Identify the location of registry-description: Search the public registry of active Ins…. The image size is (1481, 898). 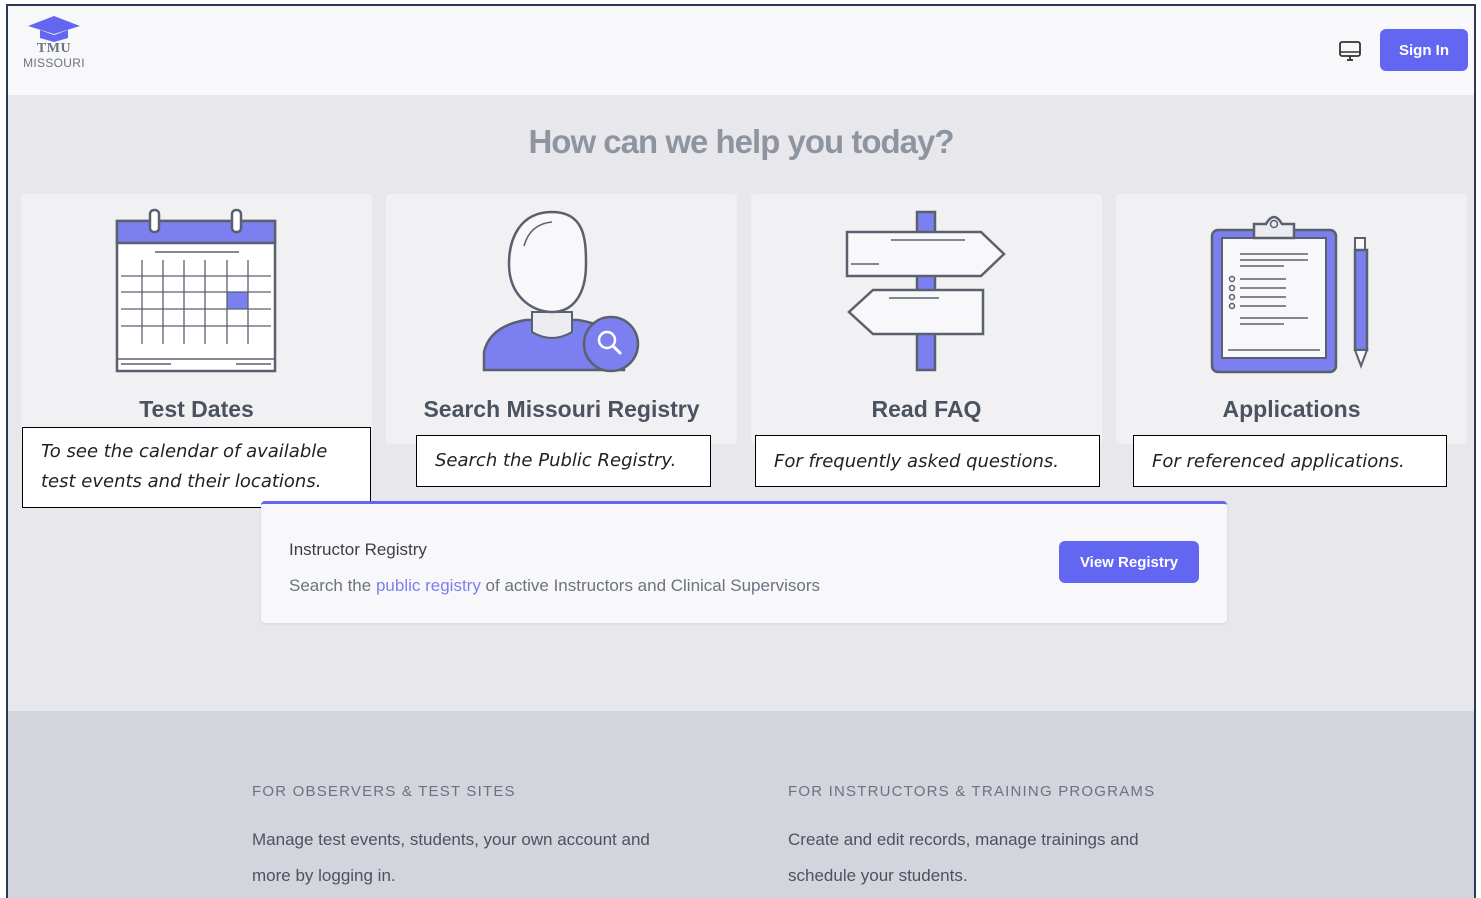
(554, 586).